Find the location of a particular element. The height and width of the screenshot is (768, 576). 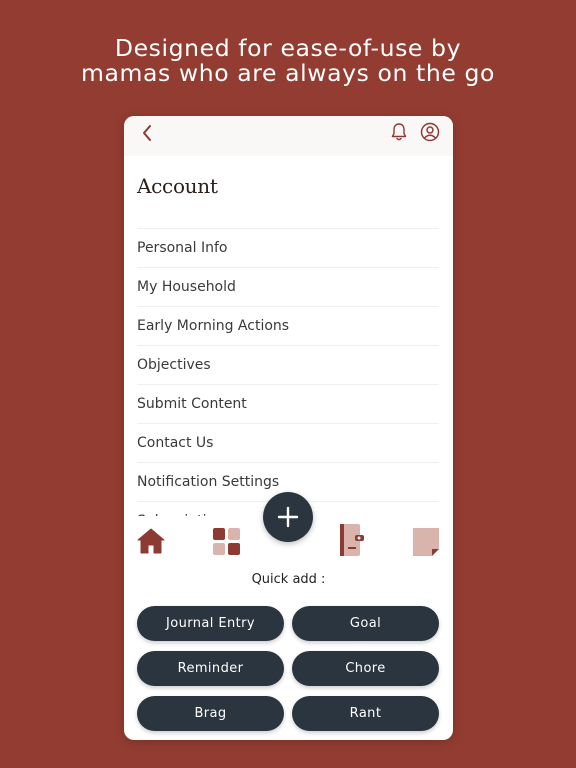

journal-icon is located at coordinates (351, 540).